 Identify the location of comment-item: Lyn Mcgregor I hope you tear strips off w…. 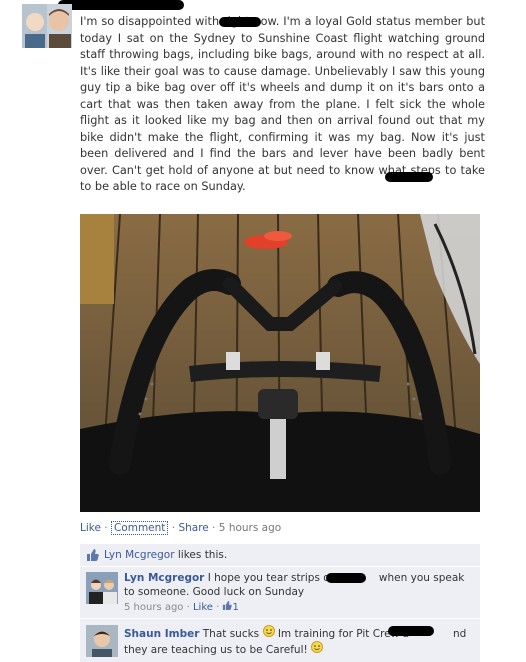
(280, 592).